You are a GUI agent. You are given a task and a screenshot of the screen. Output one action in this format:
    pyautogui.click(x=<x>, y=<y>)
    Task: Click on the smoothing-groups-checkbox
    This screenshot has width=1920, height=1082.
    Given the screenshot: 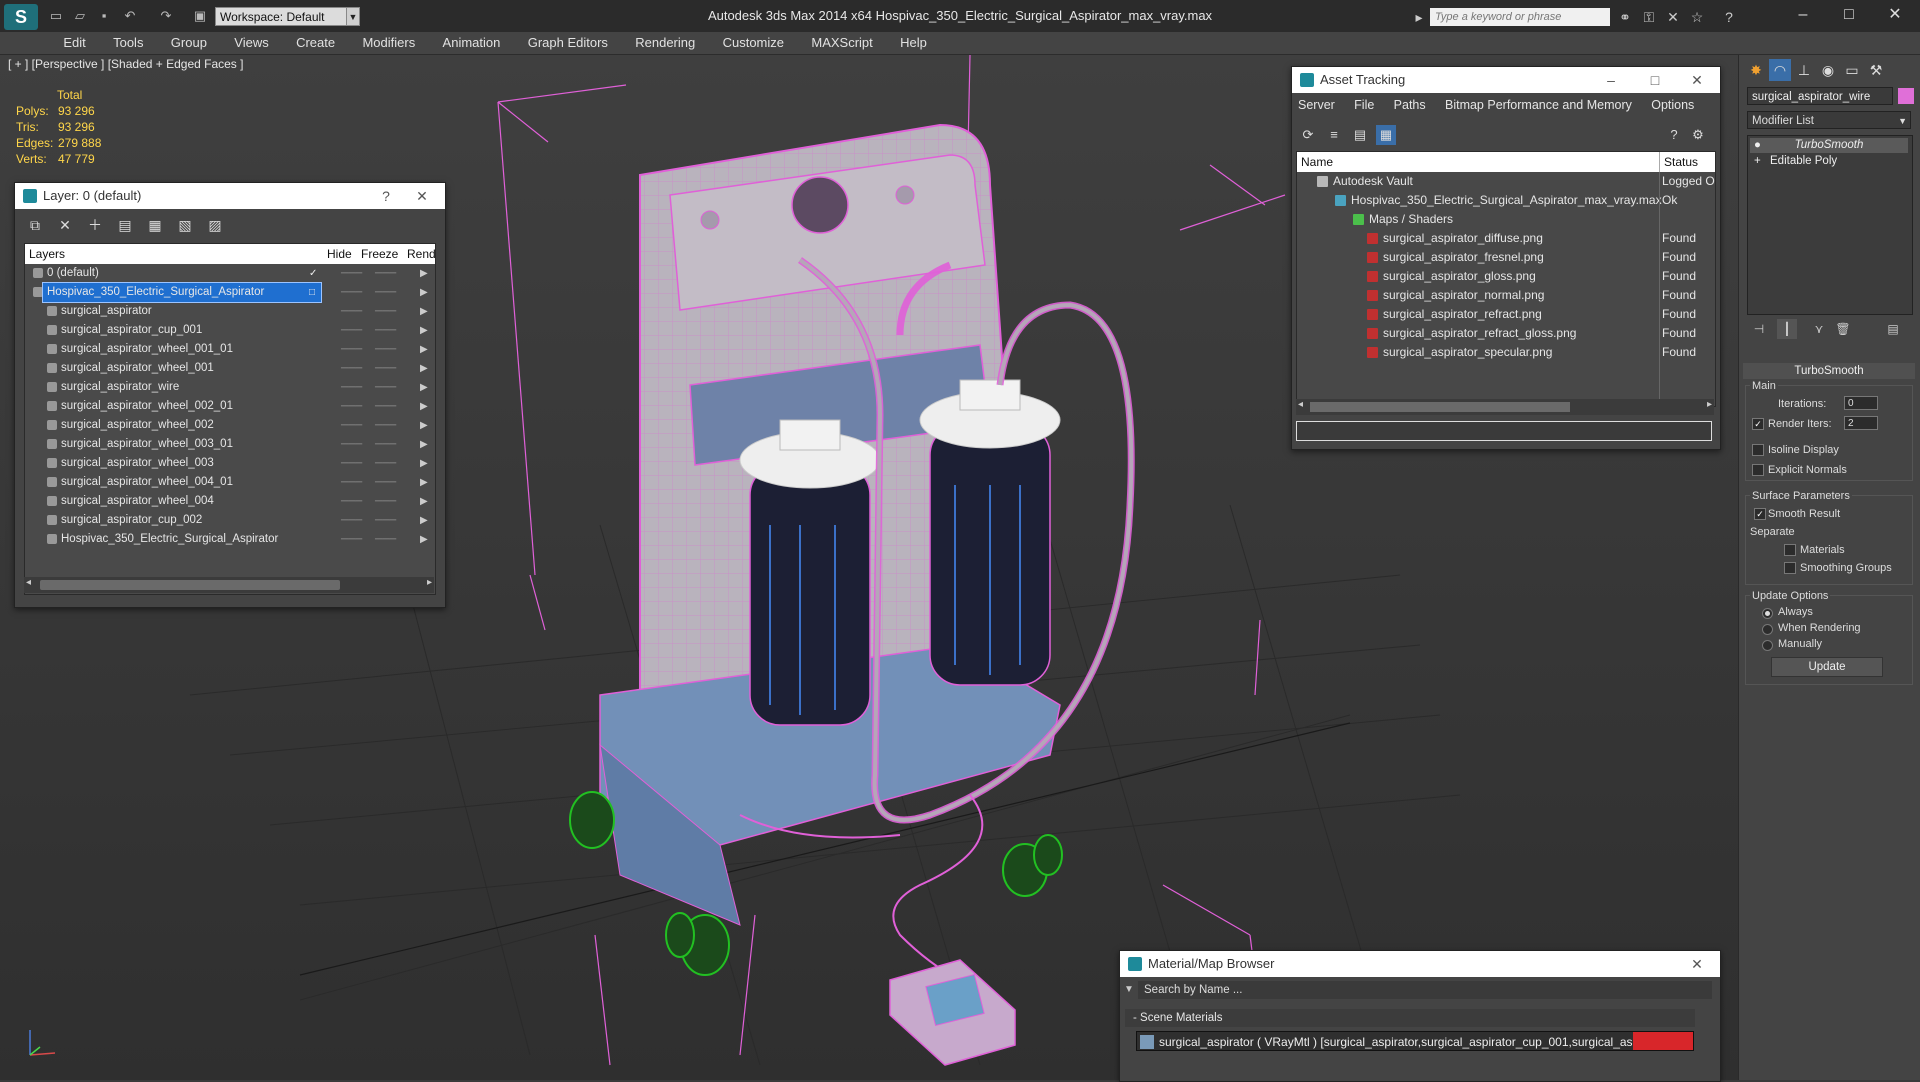 What is the action you would take?
    pyautogui.click(x=1790, y=568)
    